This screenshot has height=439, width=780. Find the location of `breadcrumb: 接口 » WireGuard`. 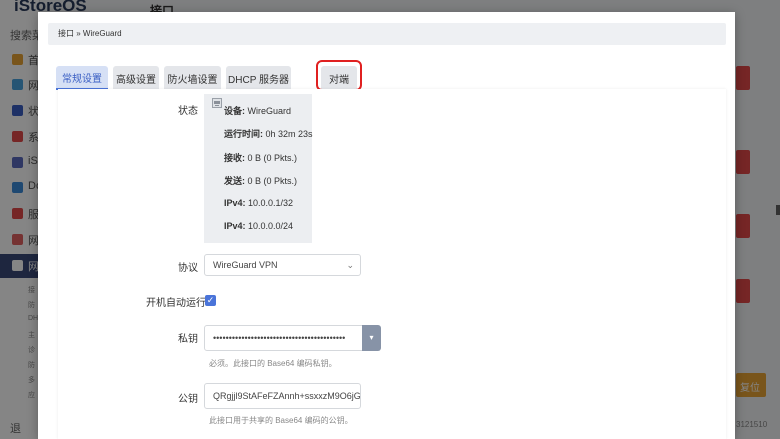

breadcrumb: 接口 » WireGuard is located at coordinates (387, 34).